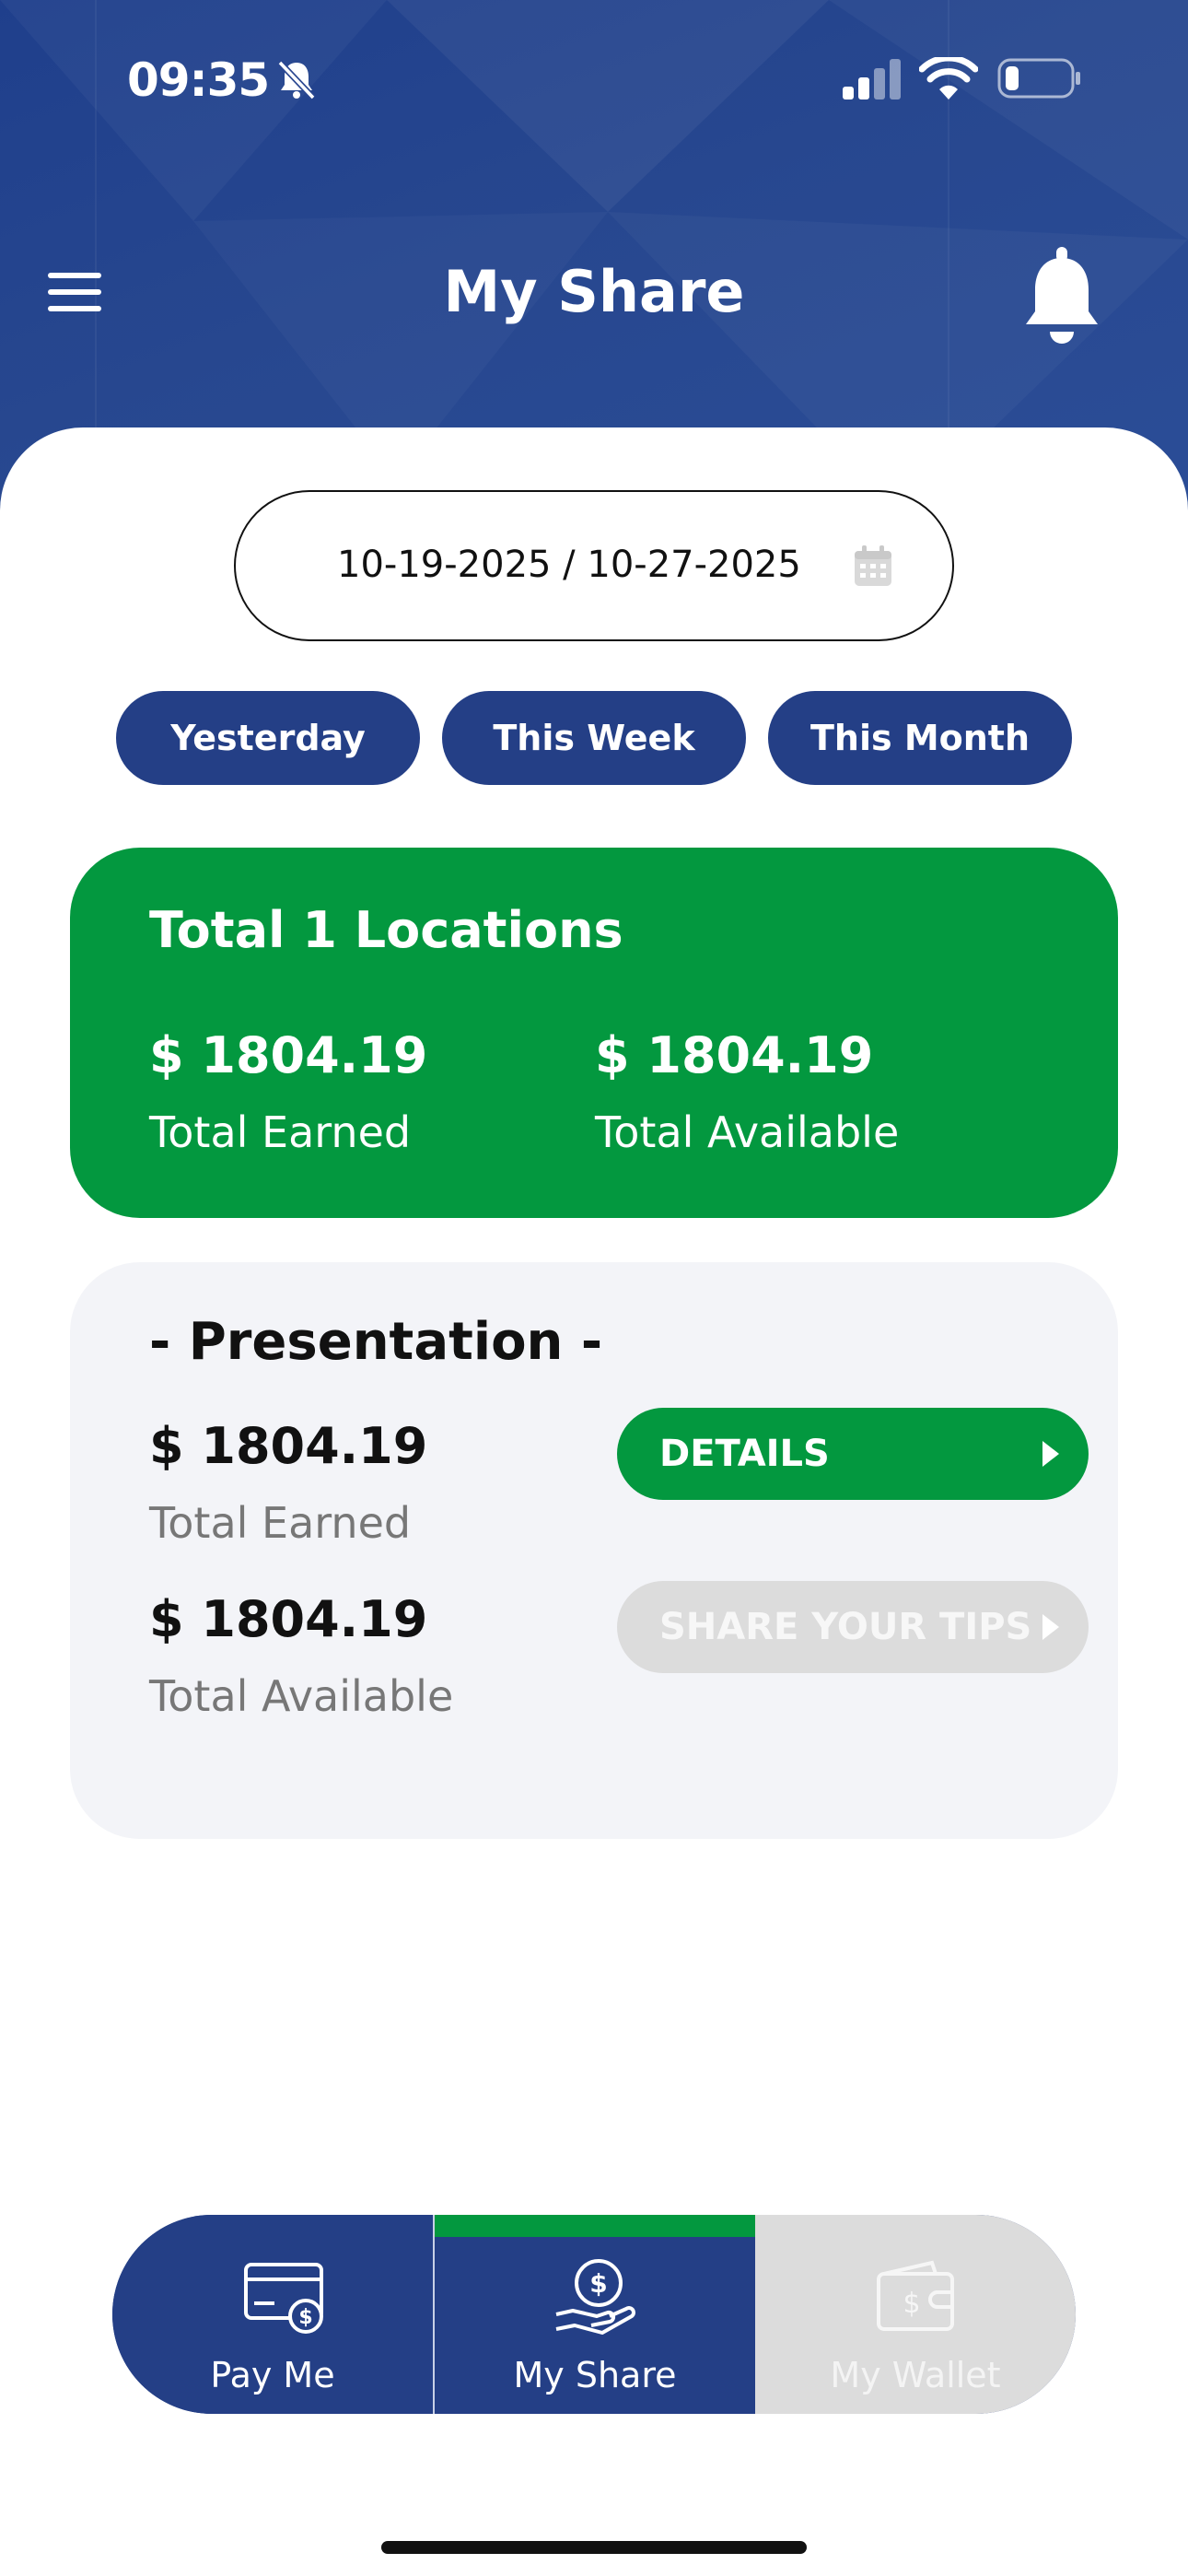  What do you see at coordinates (595, 2226) in the screenshot?
I see `active-indicator` at bounding box center [595, 2226].